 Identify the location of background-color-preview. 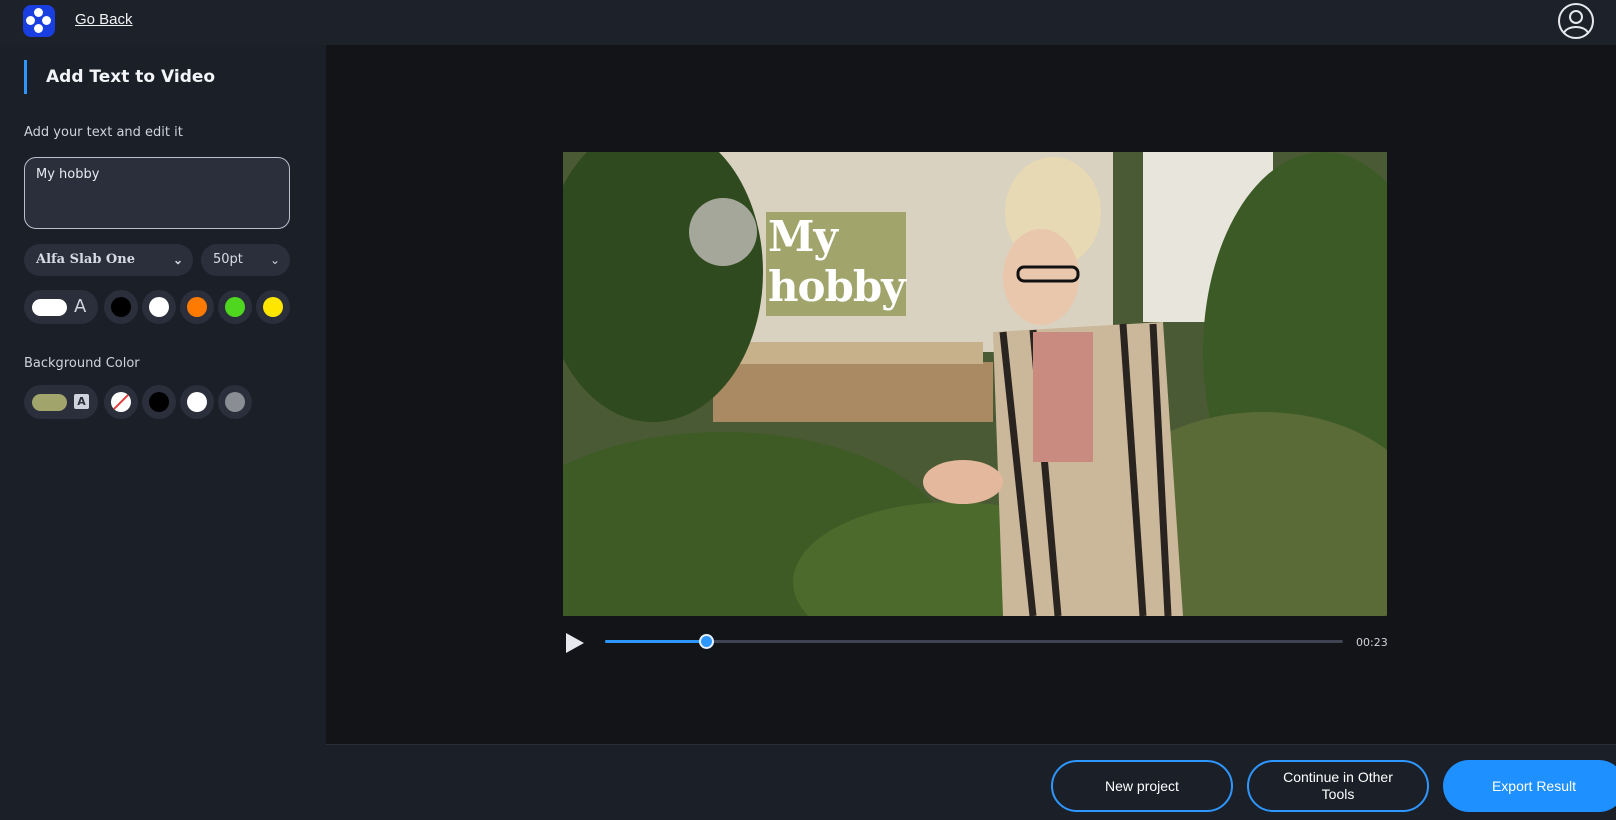
(49, 402).